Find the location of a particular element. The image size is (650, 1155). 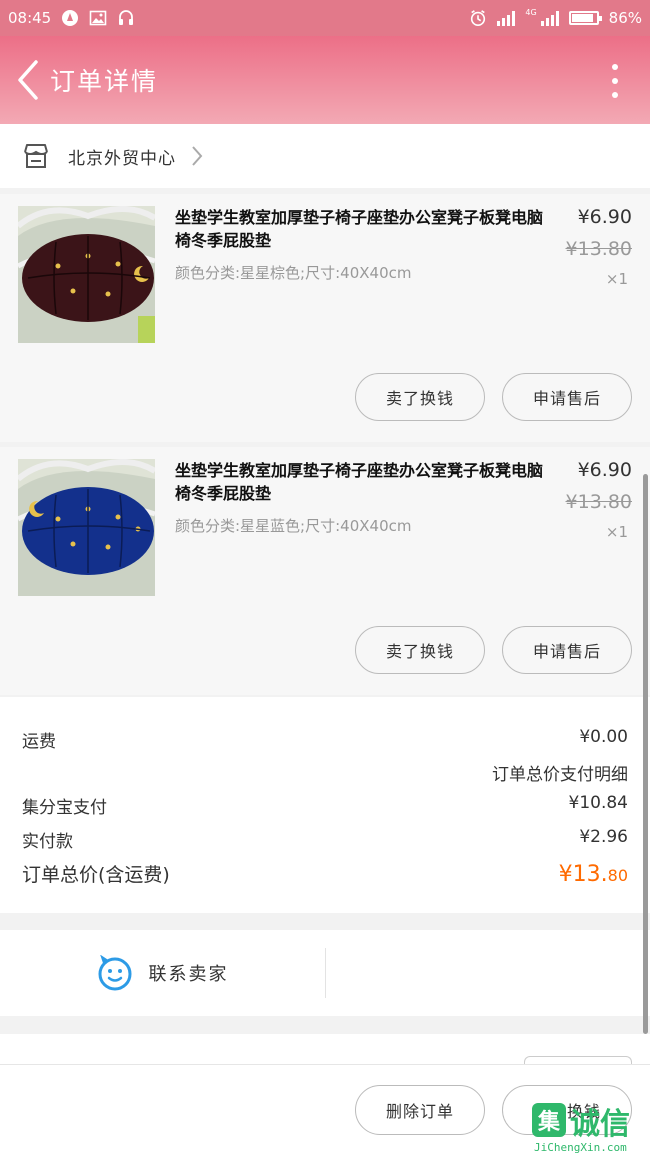

watermark-text: 诚信 is located at coordinates (600, 1124).